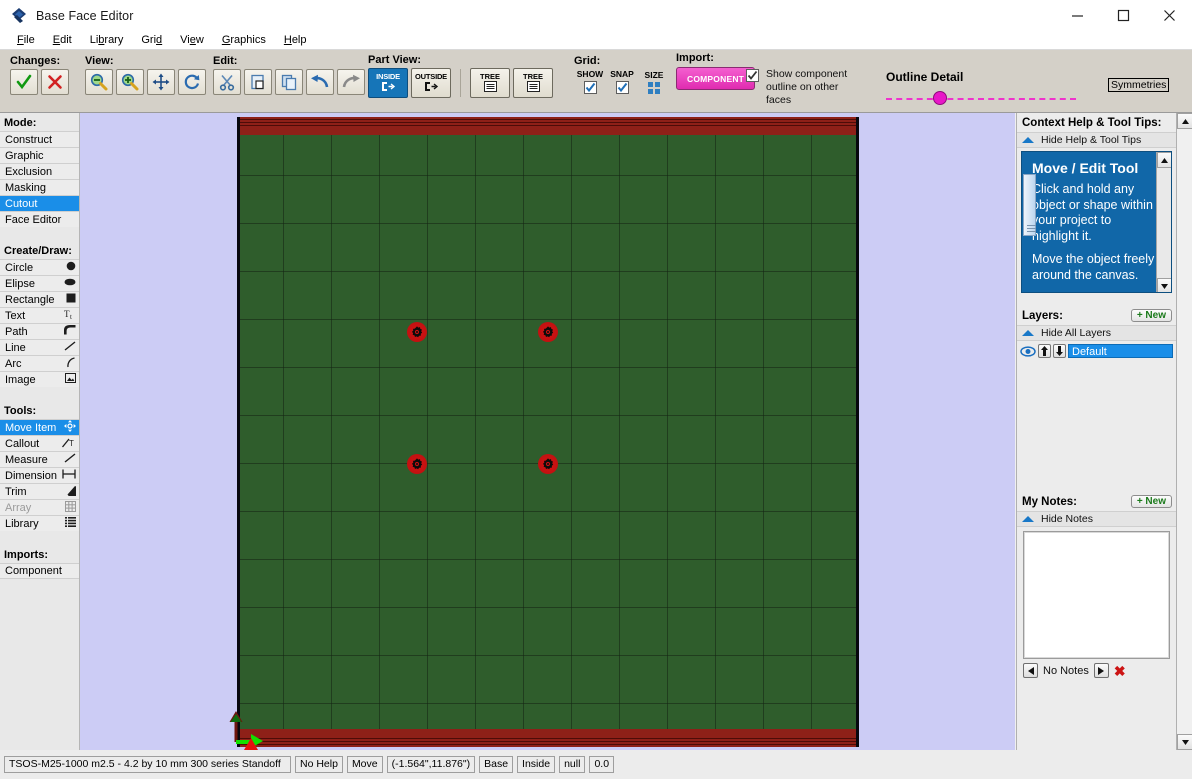 The width and height of the screenshot is (1192, 779). I want to click on draw-item-elipse: Elipse, so click(39, 283).